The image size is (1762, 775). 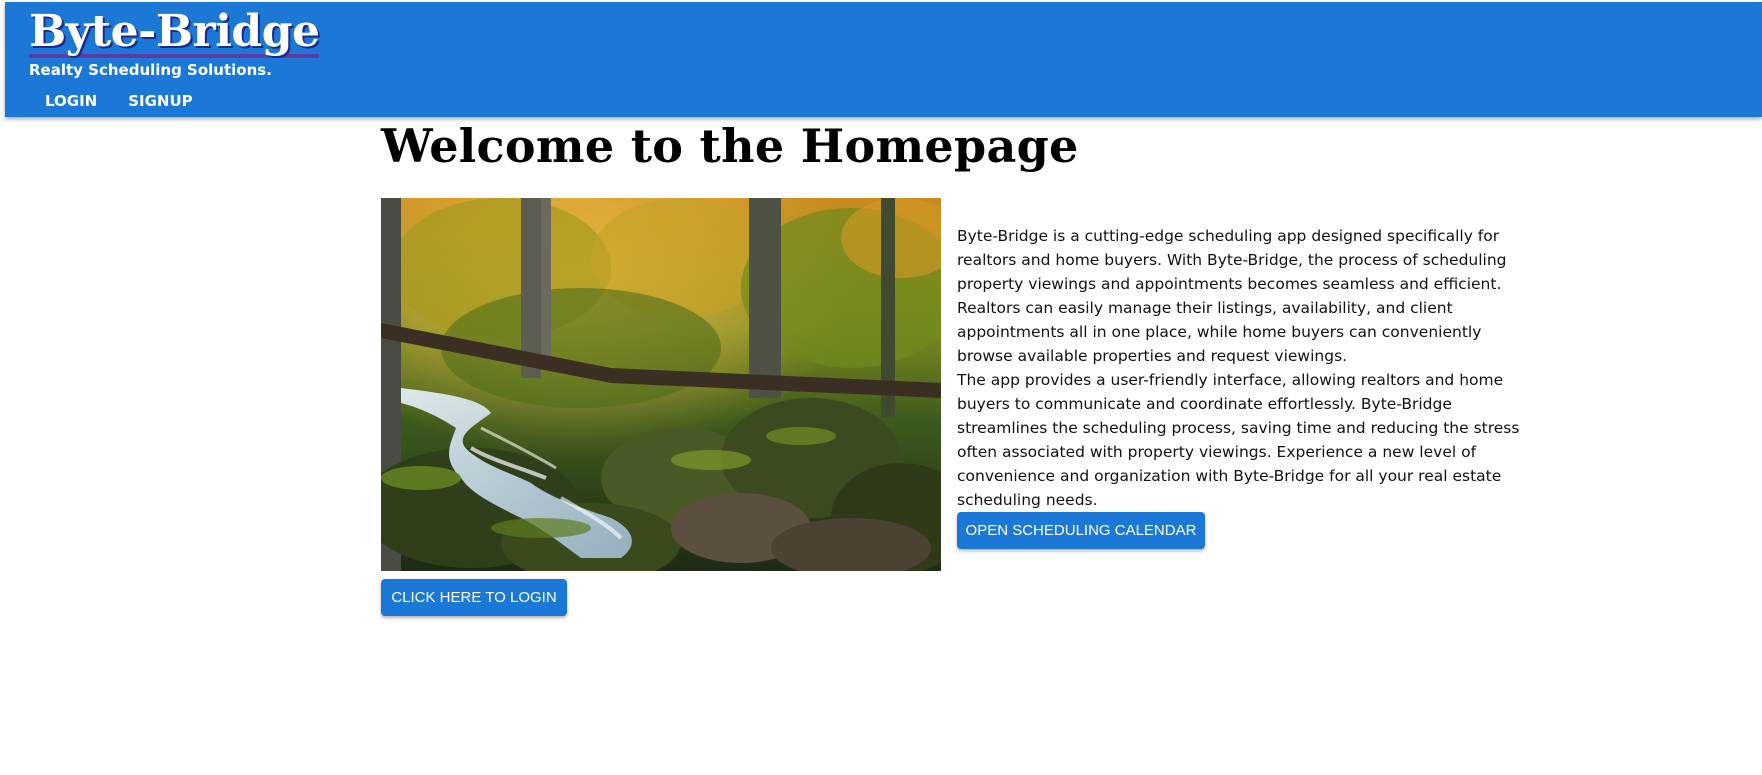 I want to click on nav-login-link: LOGIN, so click(x=71, y=101).